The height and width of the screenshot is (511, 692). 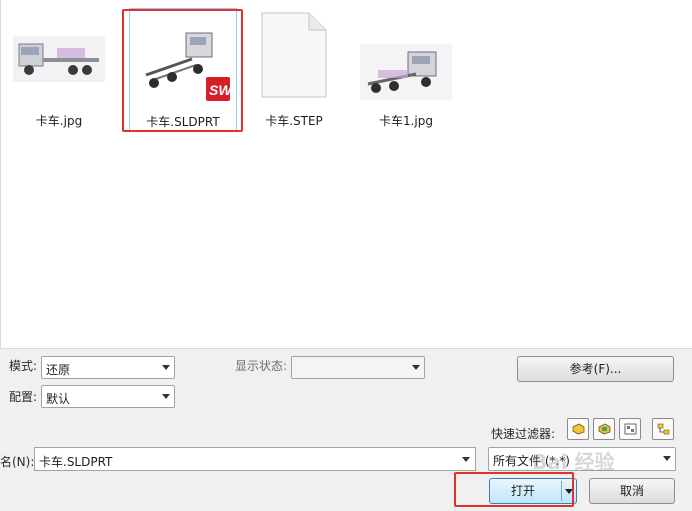 I want to click on file-item-truck-step: 卡车.STEP, so click(x=294, y=70).